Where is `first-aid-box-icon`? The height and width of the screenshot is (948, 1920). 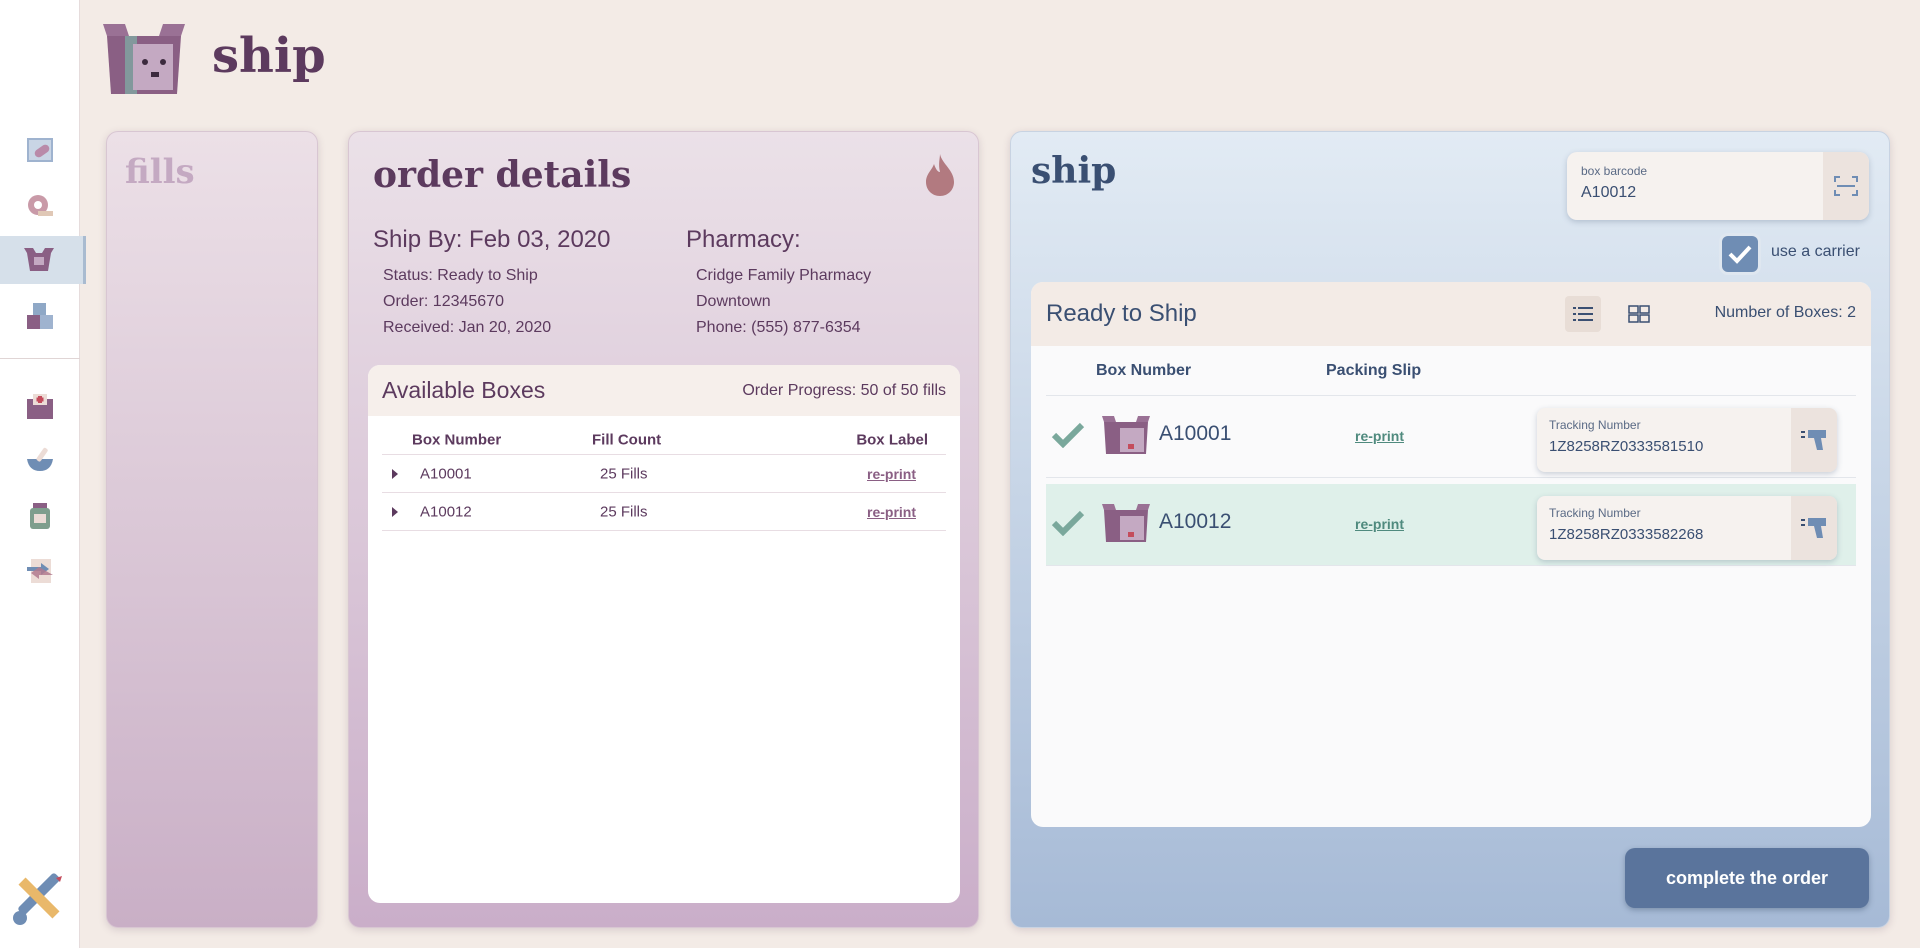 first-aid-box-icon is located at coordinates (40, 406).